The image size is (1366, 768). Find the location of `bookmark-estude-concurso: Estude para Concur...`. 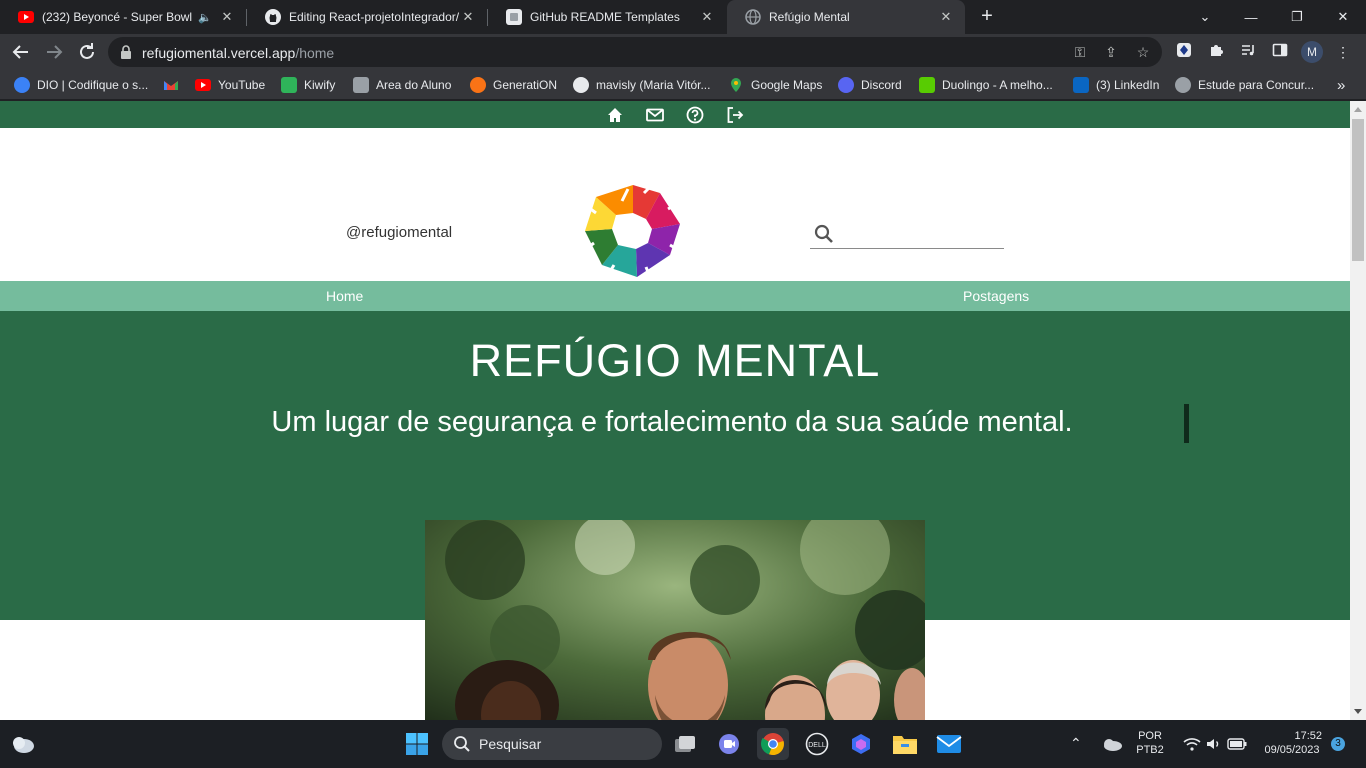

bookmark-estude-concurso: Estude para Concur... is located at coordinates (1244, 85).